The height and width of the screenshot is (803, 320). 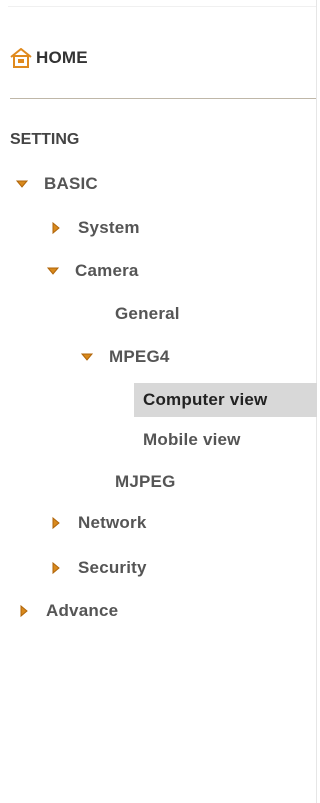 I want to click on tree-item-network: Network, so click(x=97, y=523).